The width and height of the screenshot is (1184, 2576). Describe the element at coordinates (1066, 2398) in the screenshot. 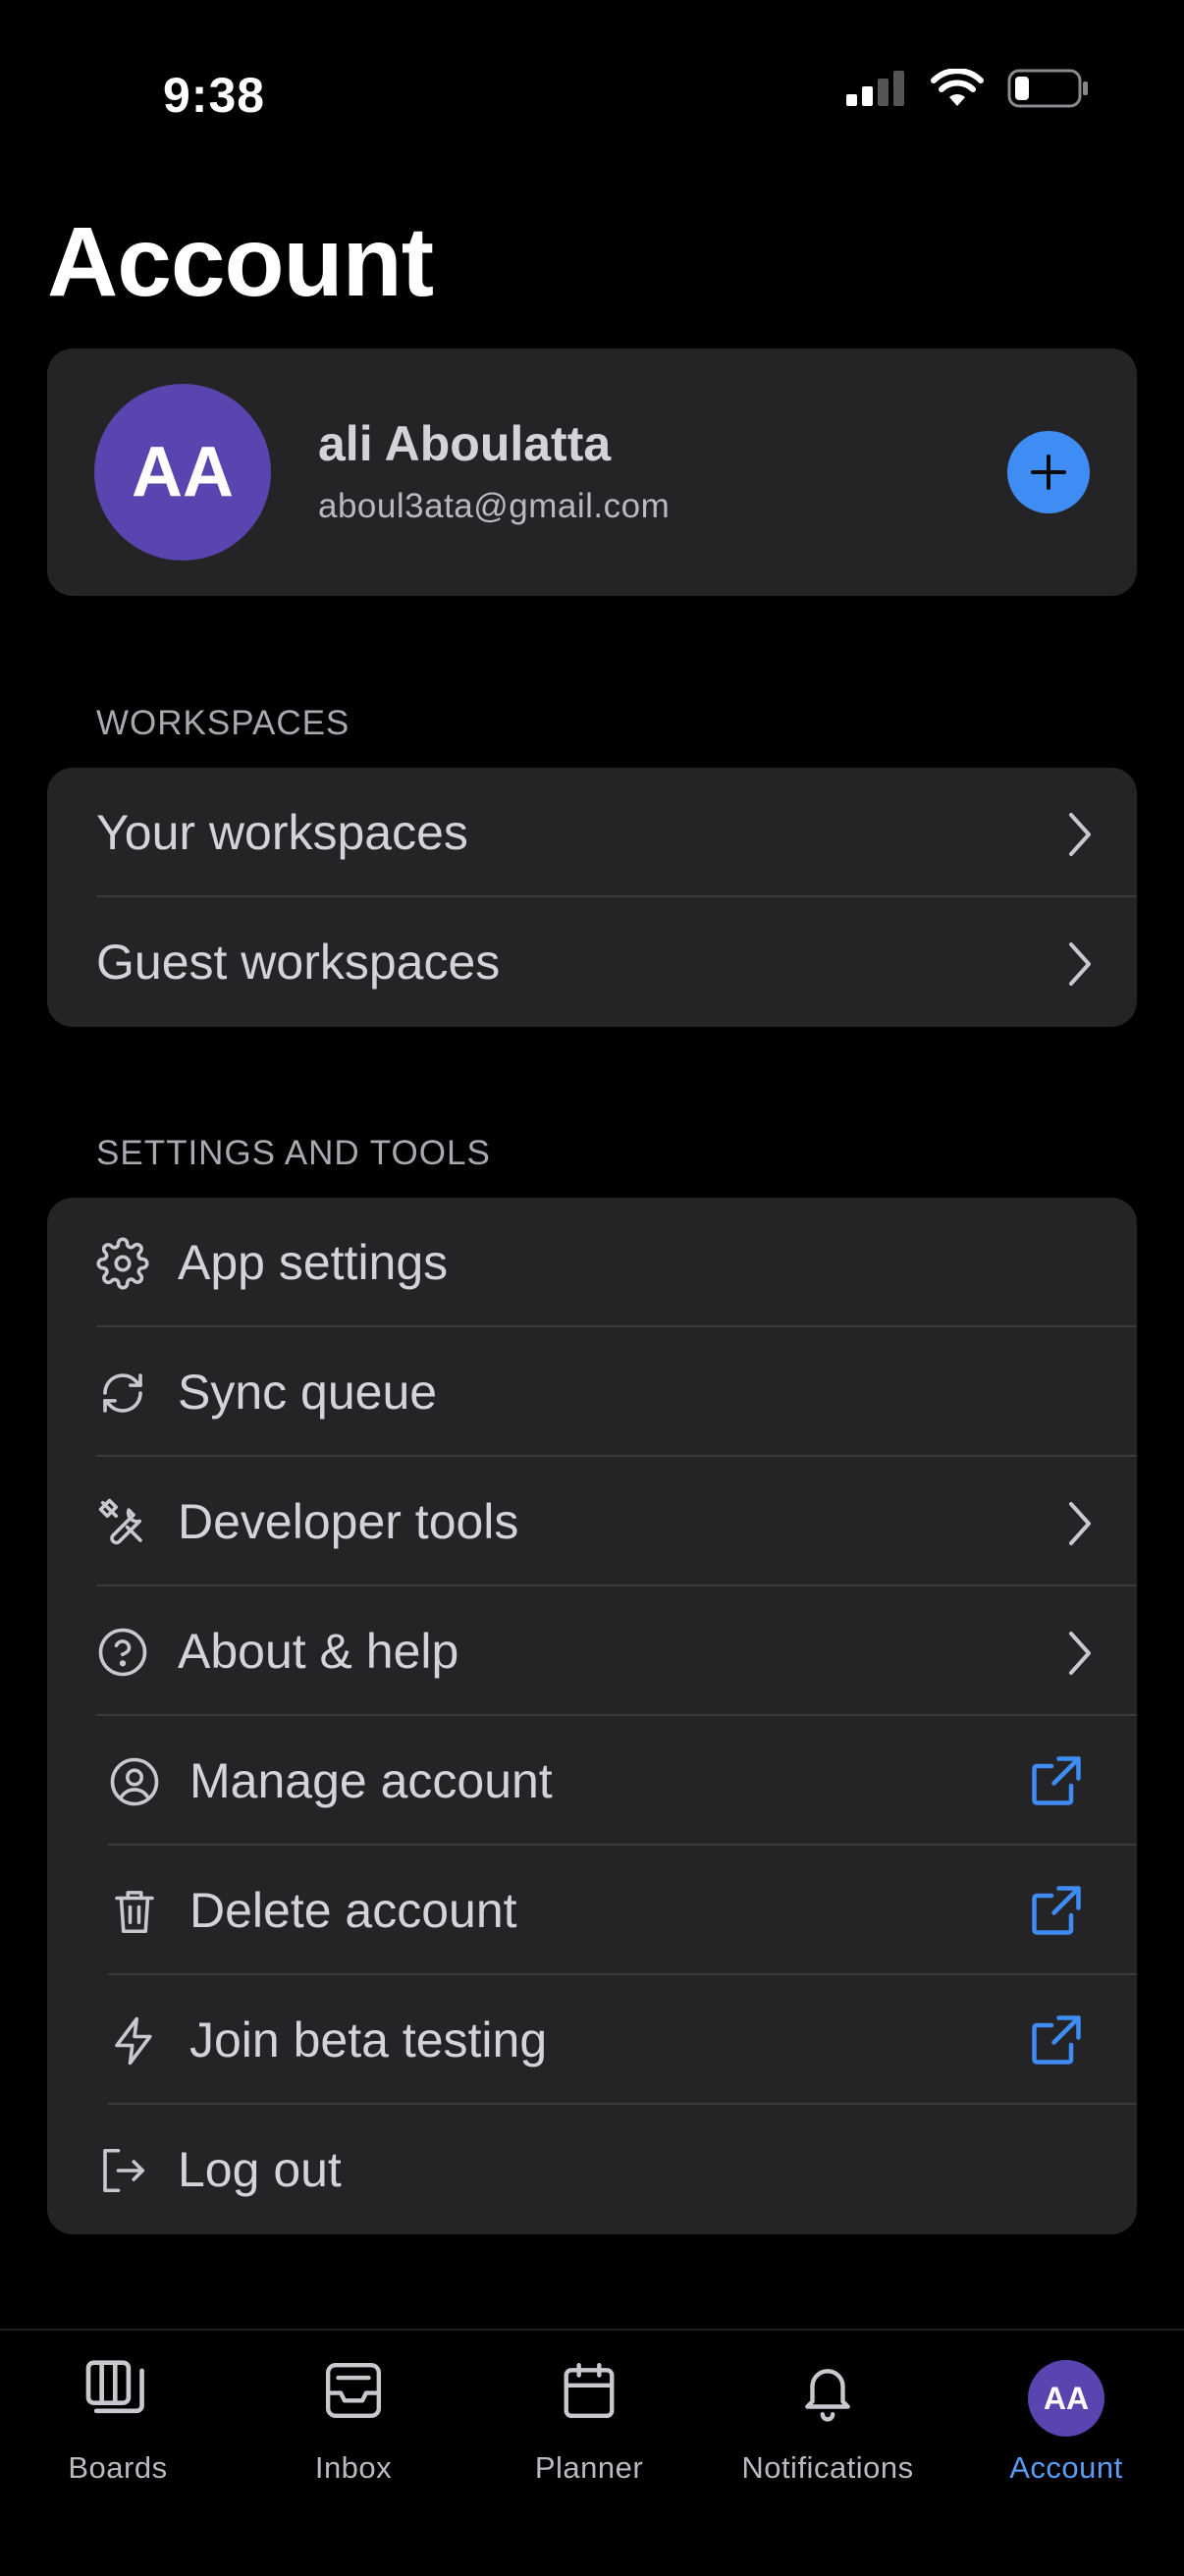

I see `account-avatar: AA` at that location.